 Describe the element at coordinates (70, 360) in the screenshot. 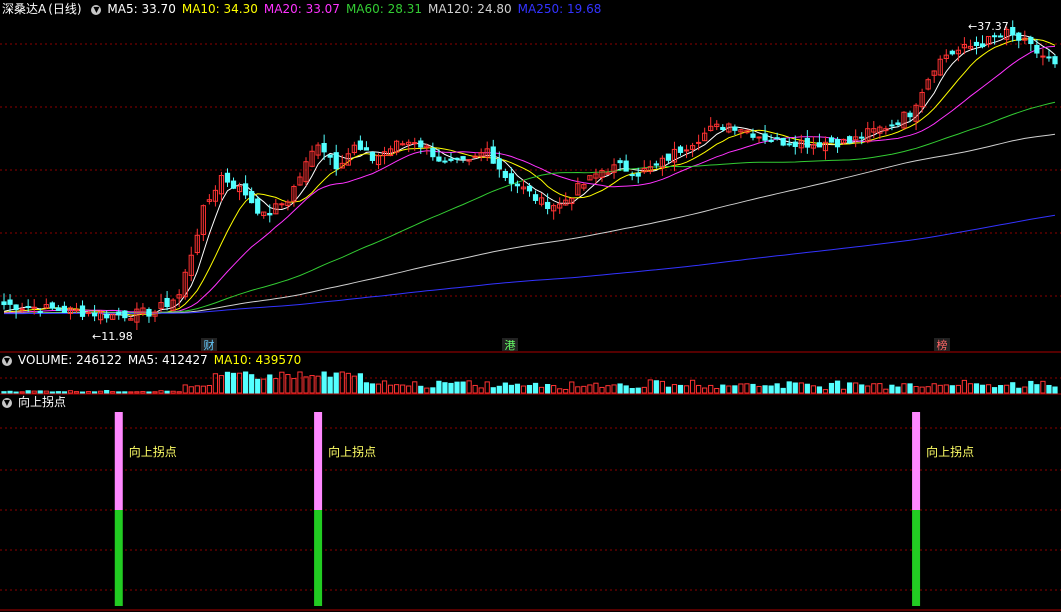

I see `volume-label-0: VOLUME: 246122` at that location.